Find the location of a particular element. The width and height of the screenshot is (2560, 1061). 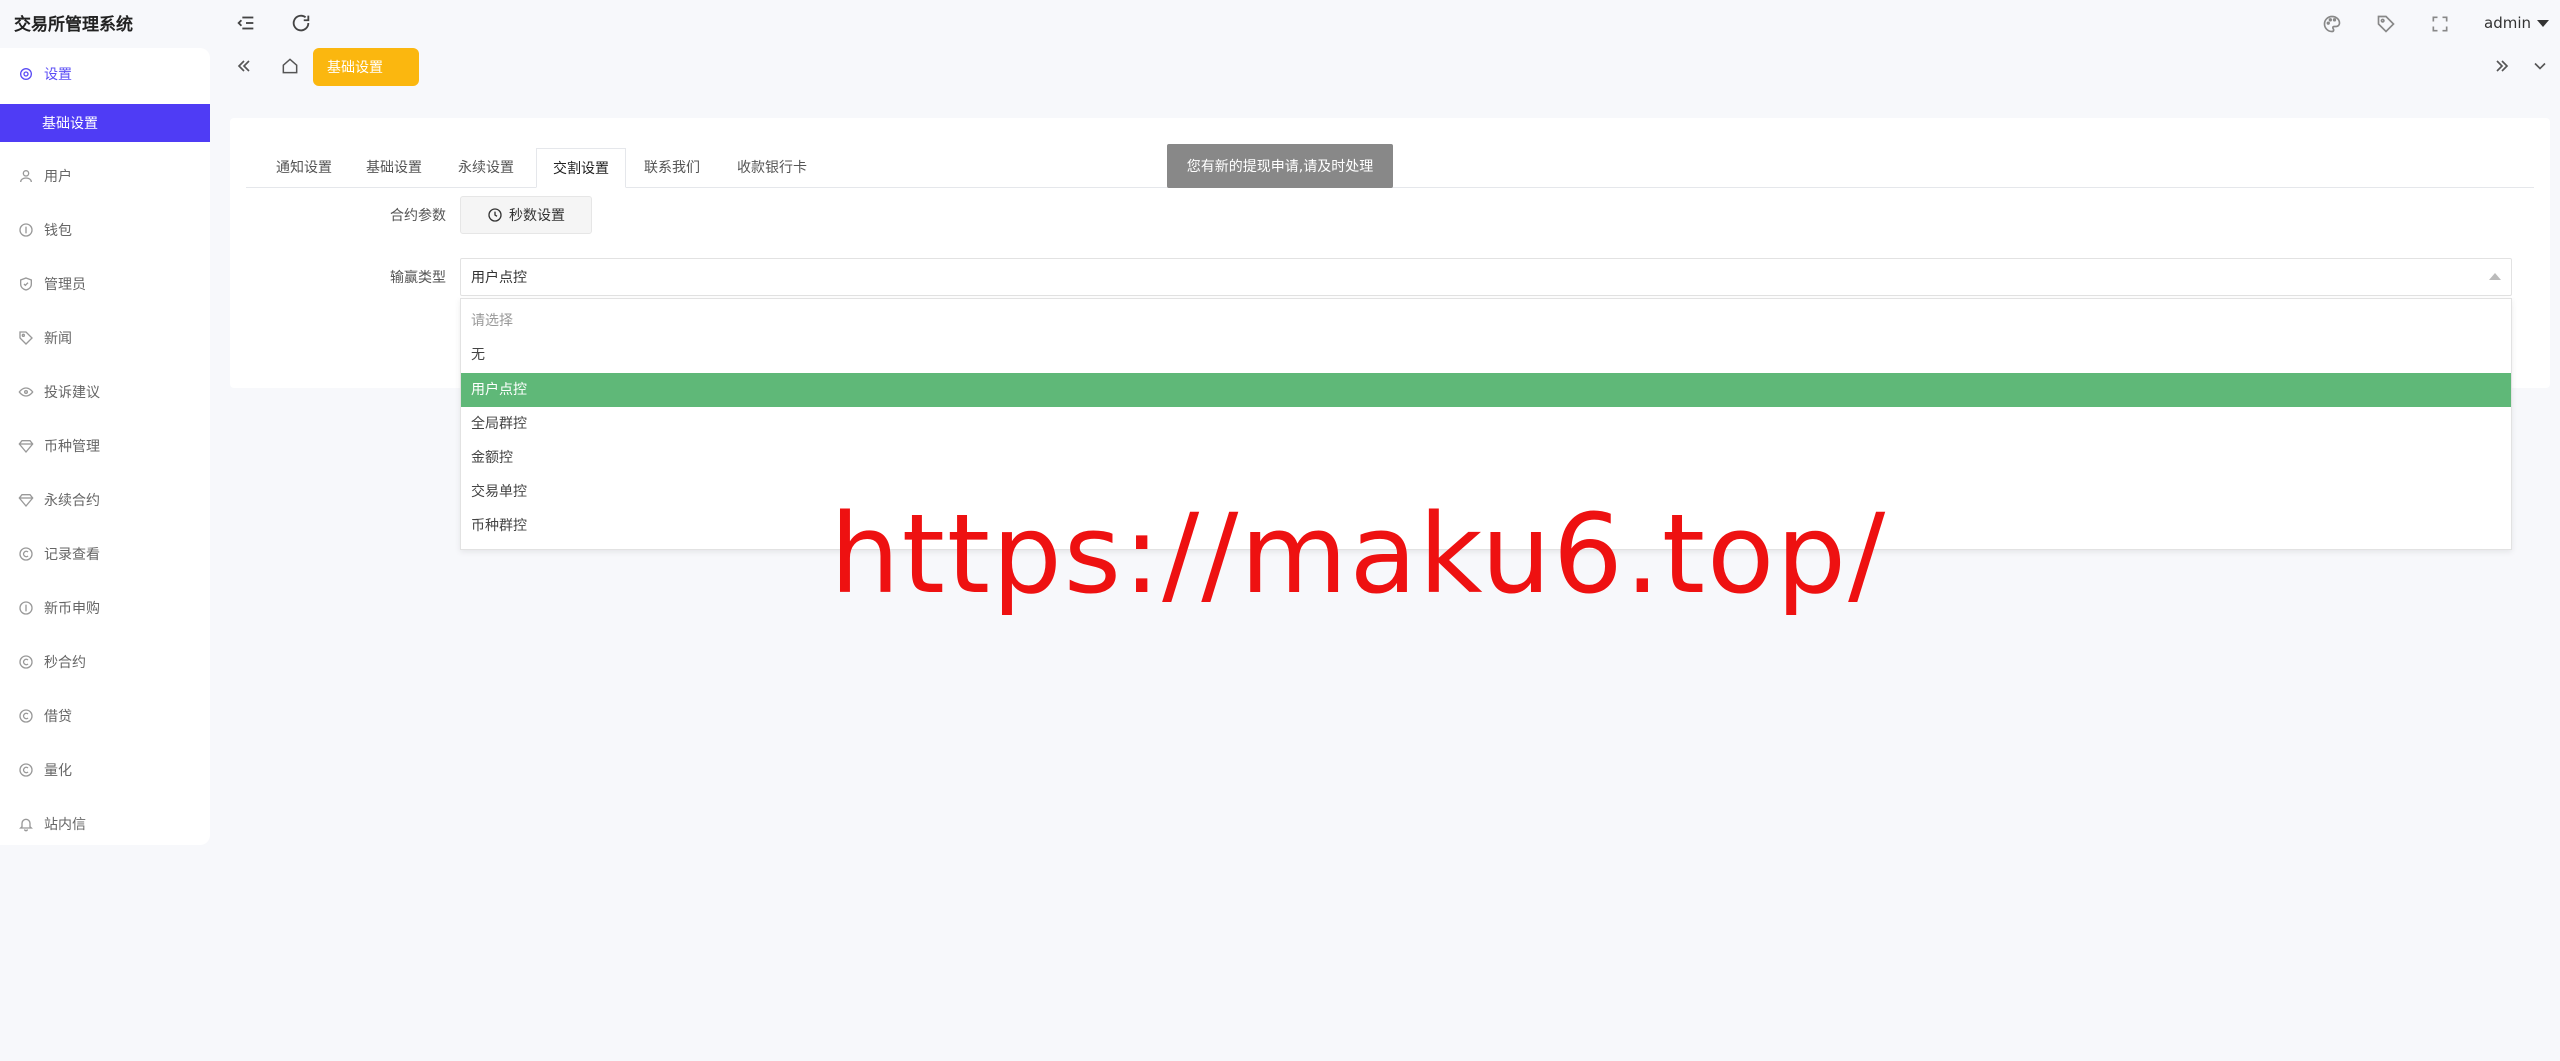

seconds-settings-button: 秒数设置 is located at coordinates (526, 215).